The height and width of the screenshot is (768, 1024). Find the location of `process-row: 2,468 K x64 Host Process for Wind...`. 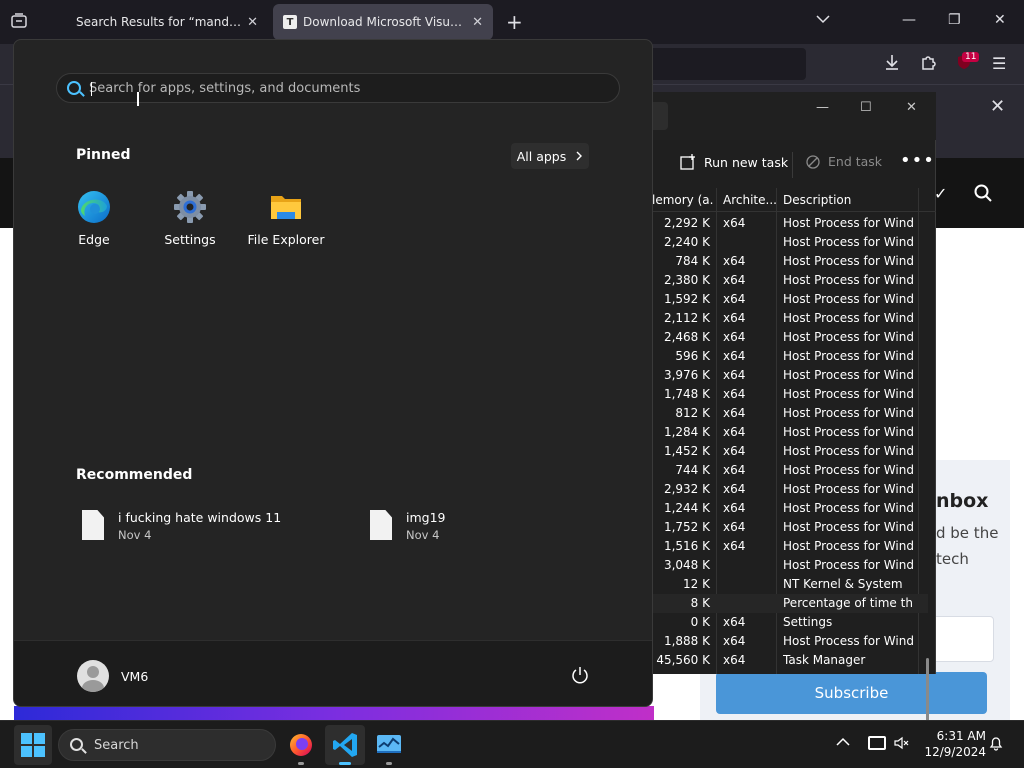

process-row: 2,468 K x64 Host Process for Wind... is located at coordinates (790, 337).